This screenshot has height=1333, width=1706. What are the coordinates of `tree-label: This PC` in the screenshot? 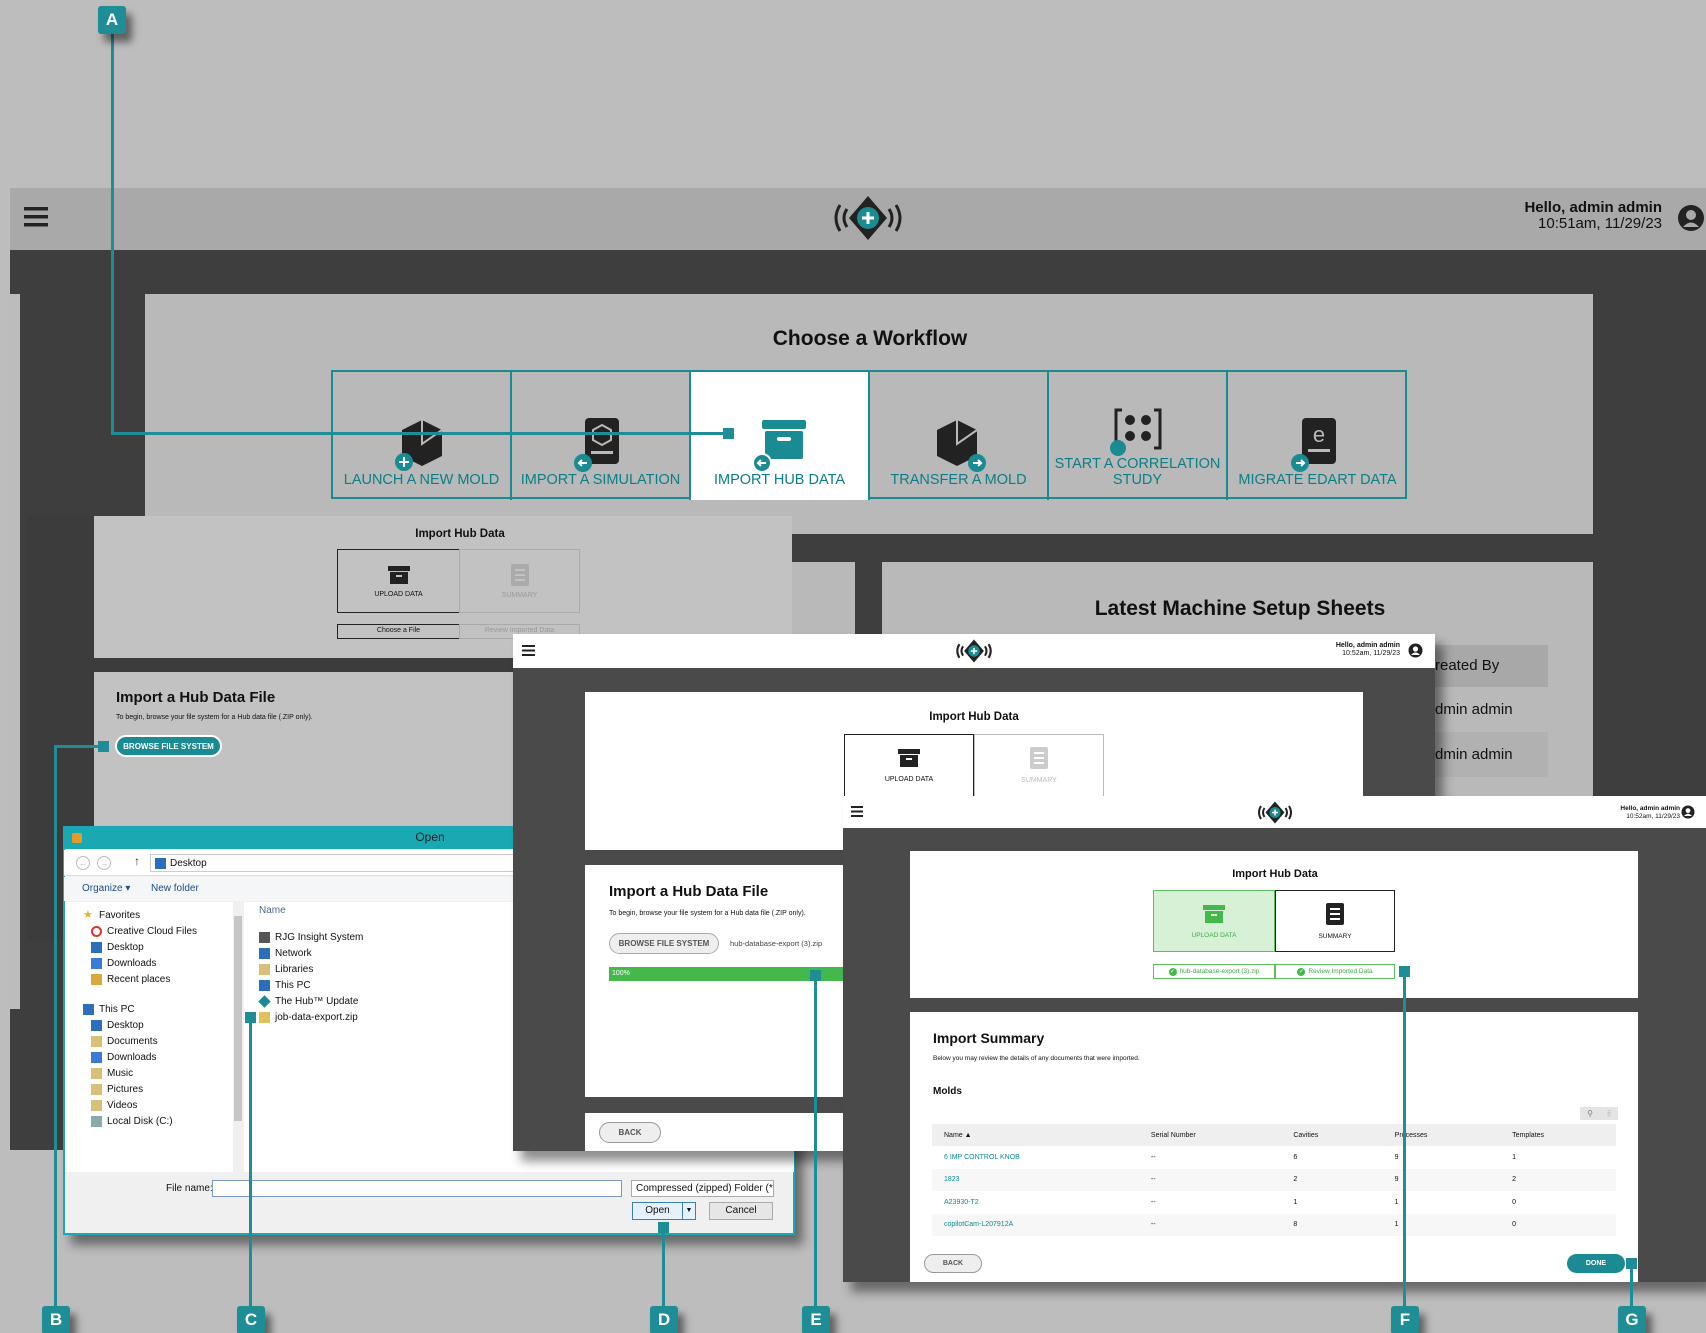 It's located at (117, 1009).